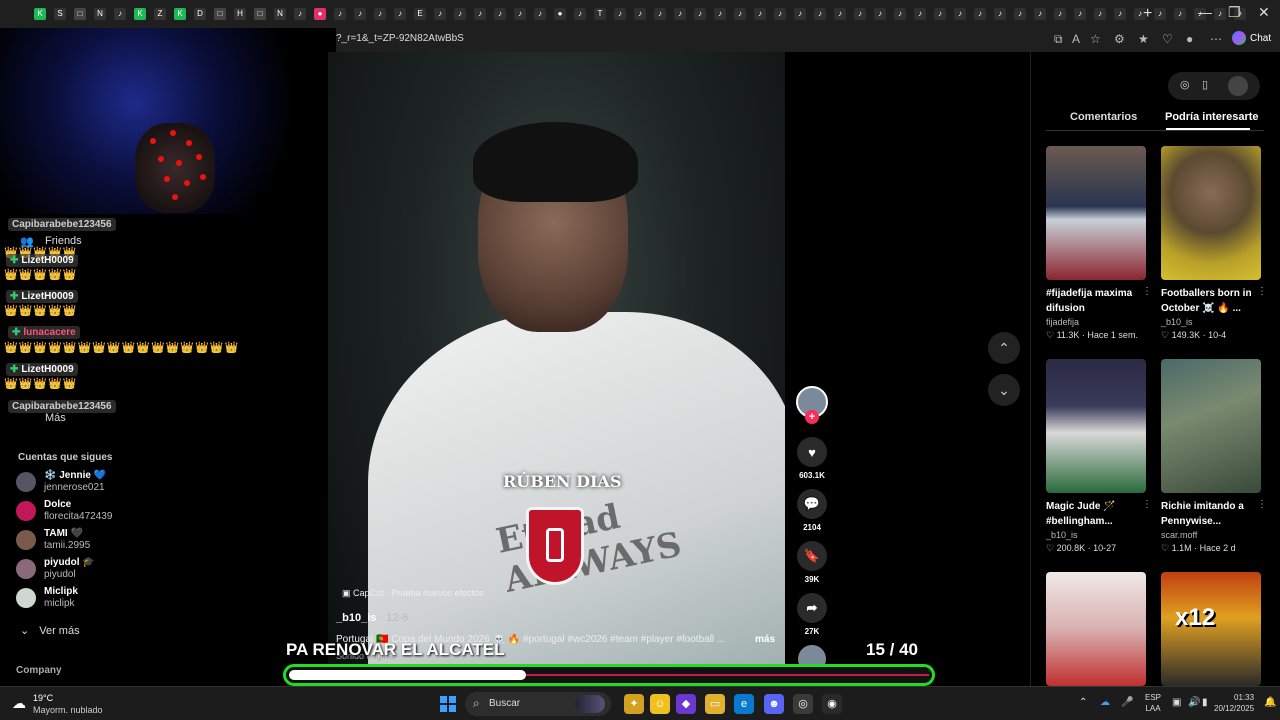  What do you see at coordinates (765, 639) in the screenshot?
I see `more-description-button: más` at bounding box center [765, 639].